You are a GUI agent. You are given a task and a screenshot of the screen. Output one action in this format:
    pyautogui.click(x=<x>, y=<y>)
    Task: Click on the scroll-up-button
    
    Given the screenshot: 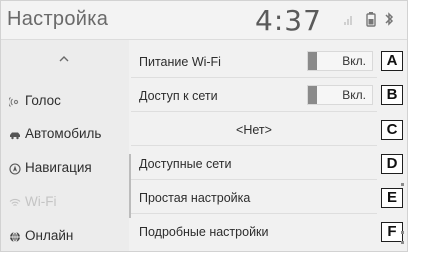 What is the action you would take?
    pyautogui.click(x=65, y=59)
    